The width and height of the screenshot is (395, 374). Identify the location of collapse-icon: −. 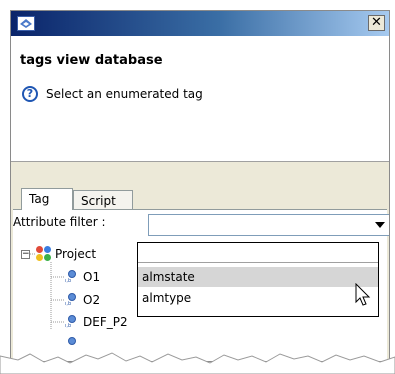
(25, 254).